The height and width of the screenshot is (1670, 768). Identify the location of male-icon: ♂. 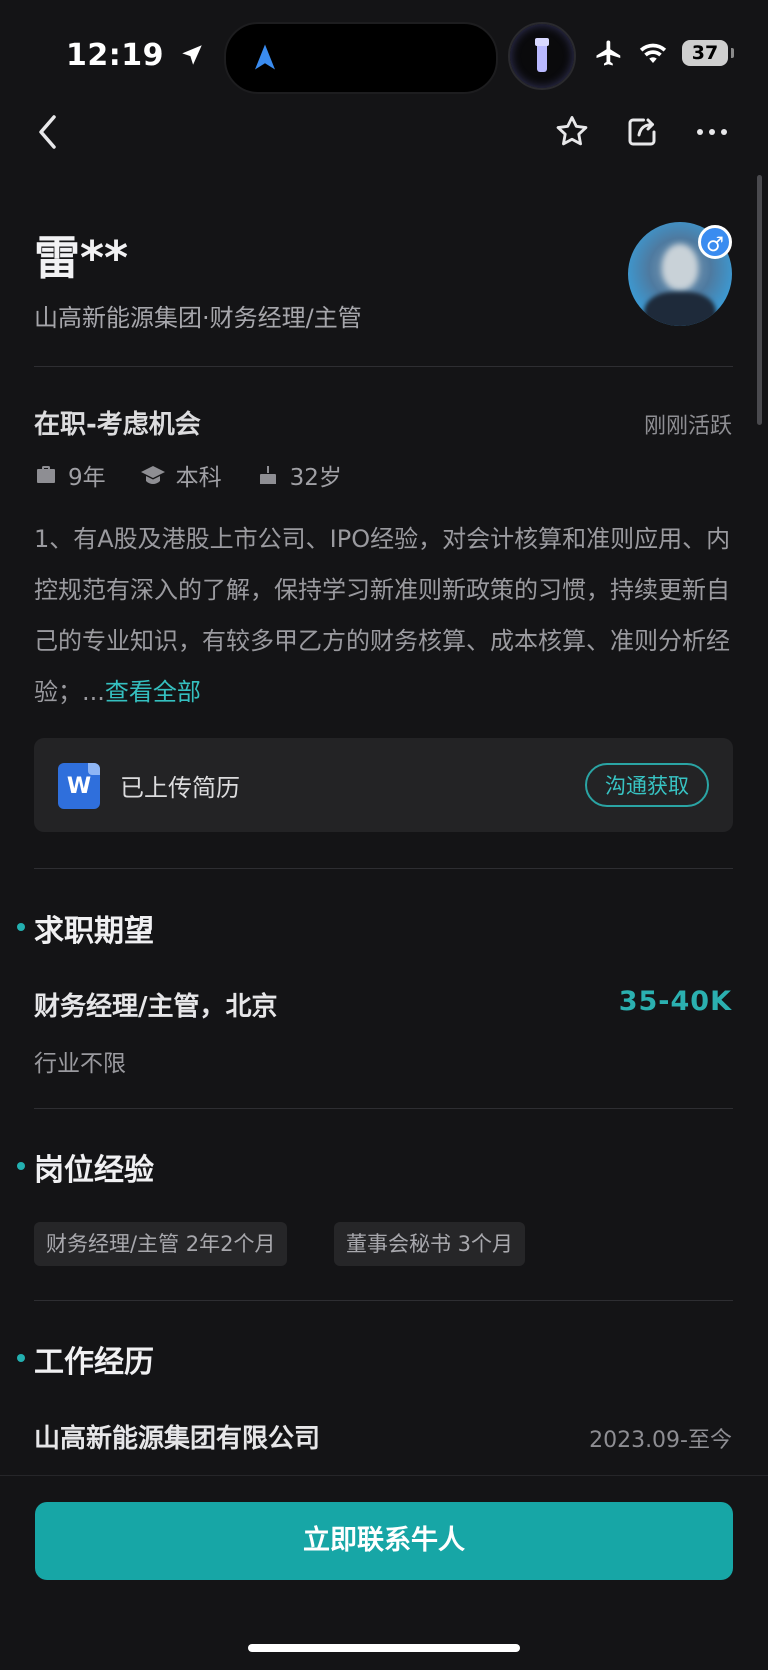
(715, 242).